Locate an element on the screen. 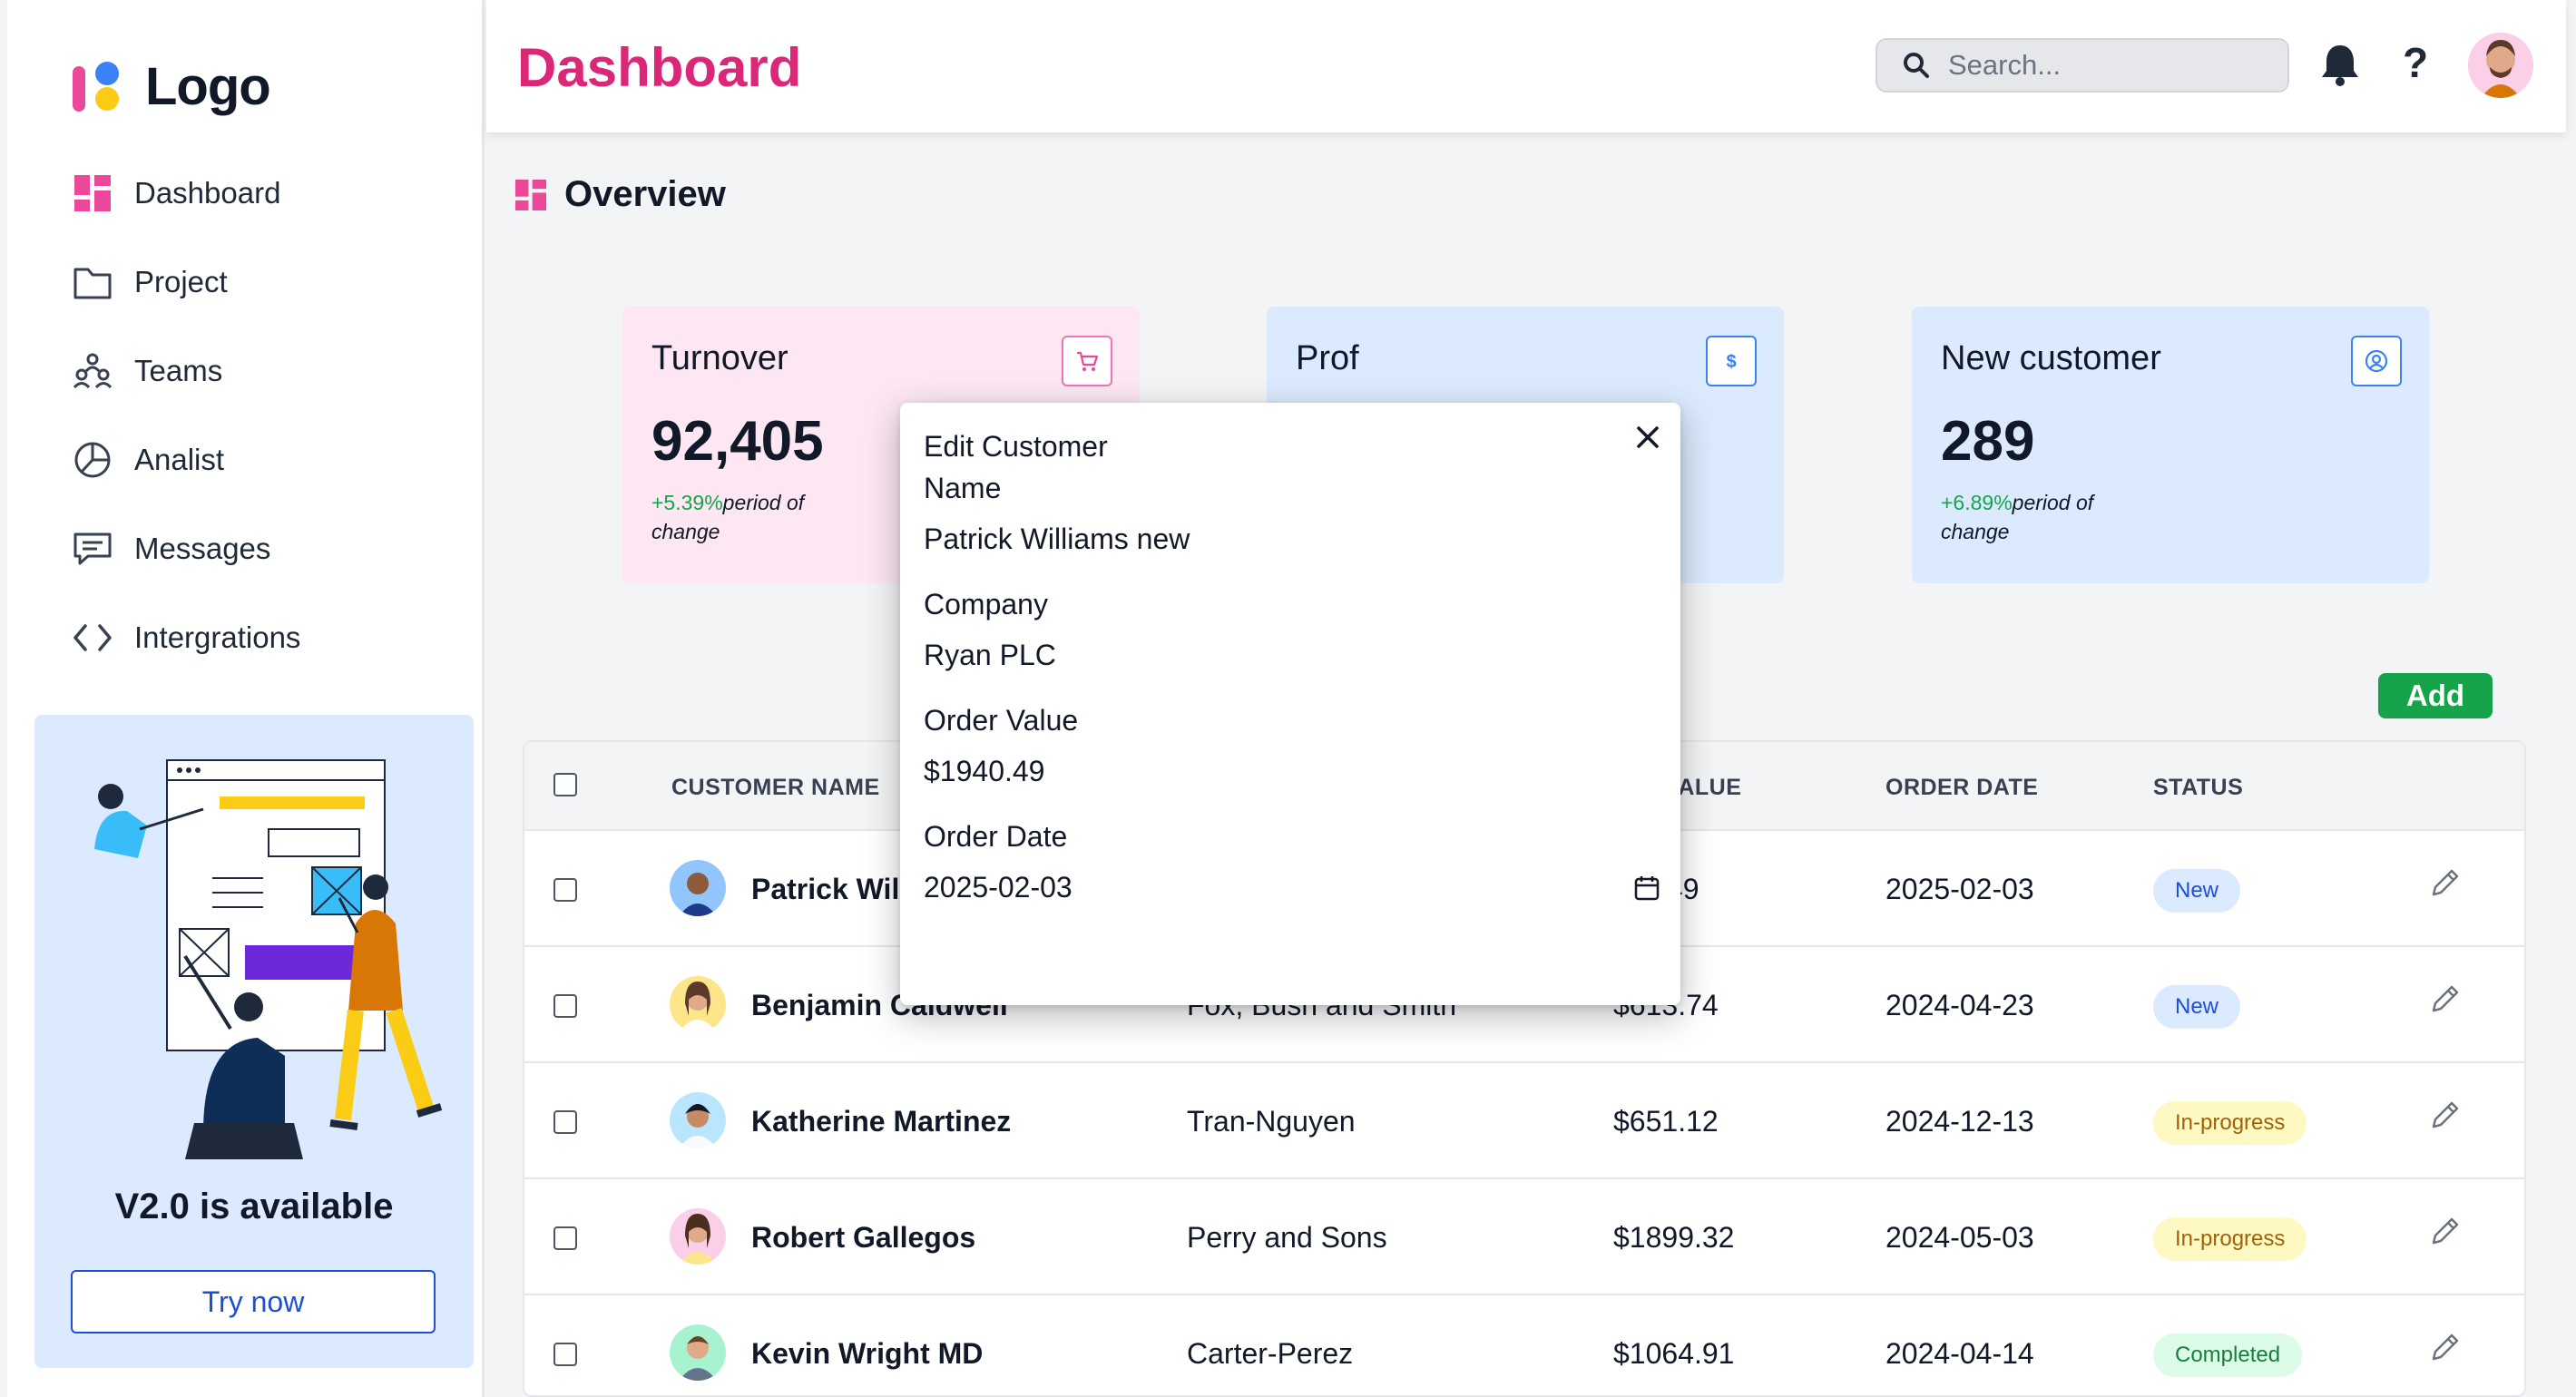  message-icon is located at coordinates (92, 549).